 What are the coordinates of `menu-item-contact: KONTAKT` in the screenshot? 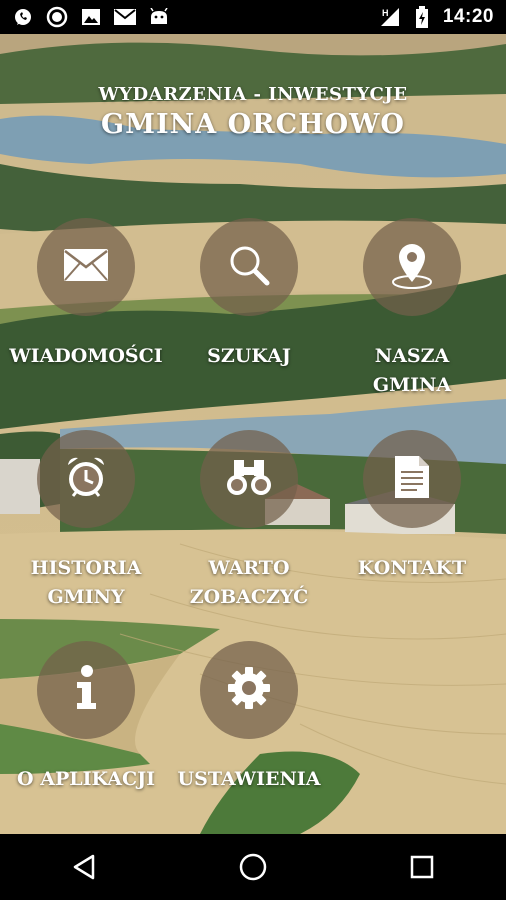 It's located at (412, 506).